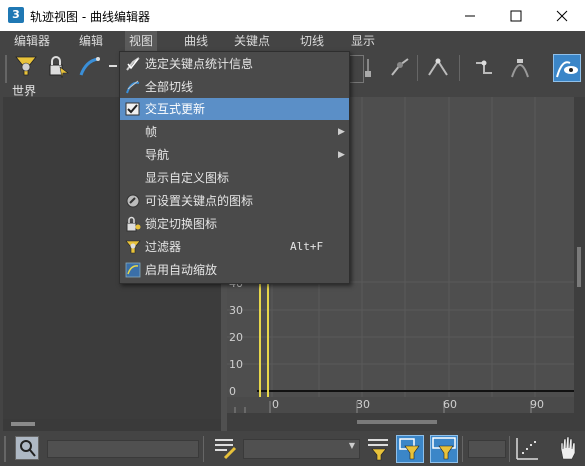  What do you see at coordinates (123, 449) in the screenshot?
I see `selection-field` at bounding box center [123, 449].